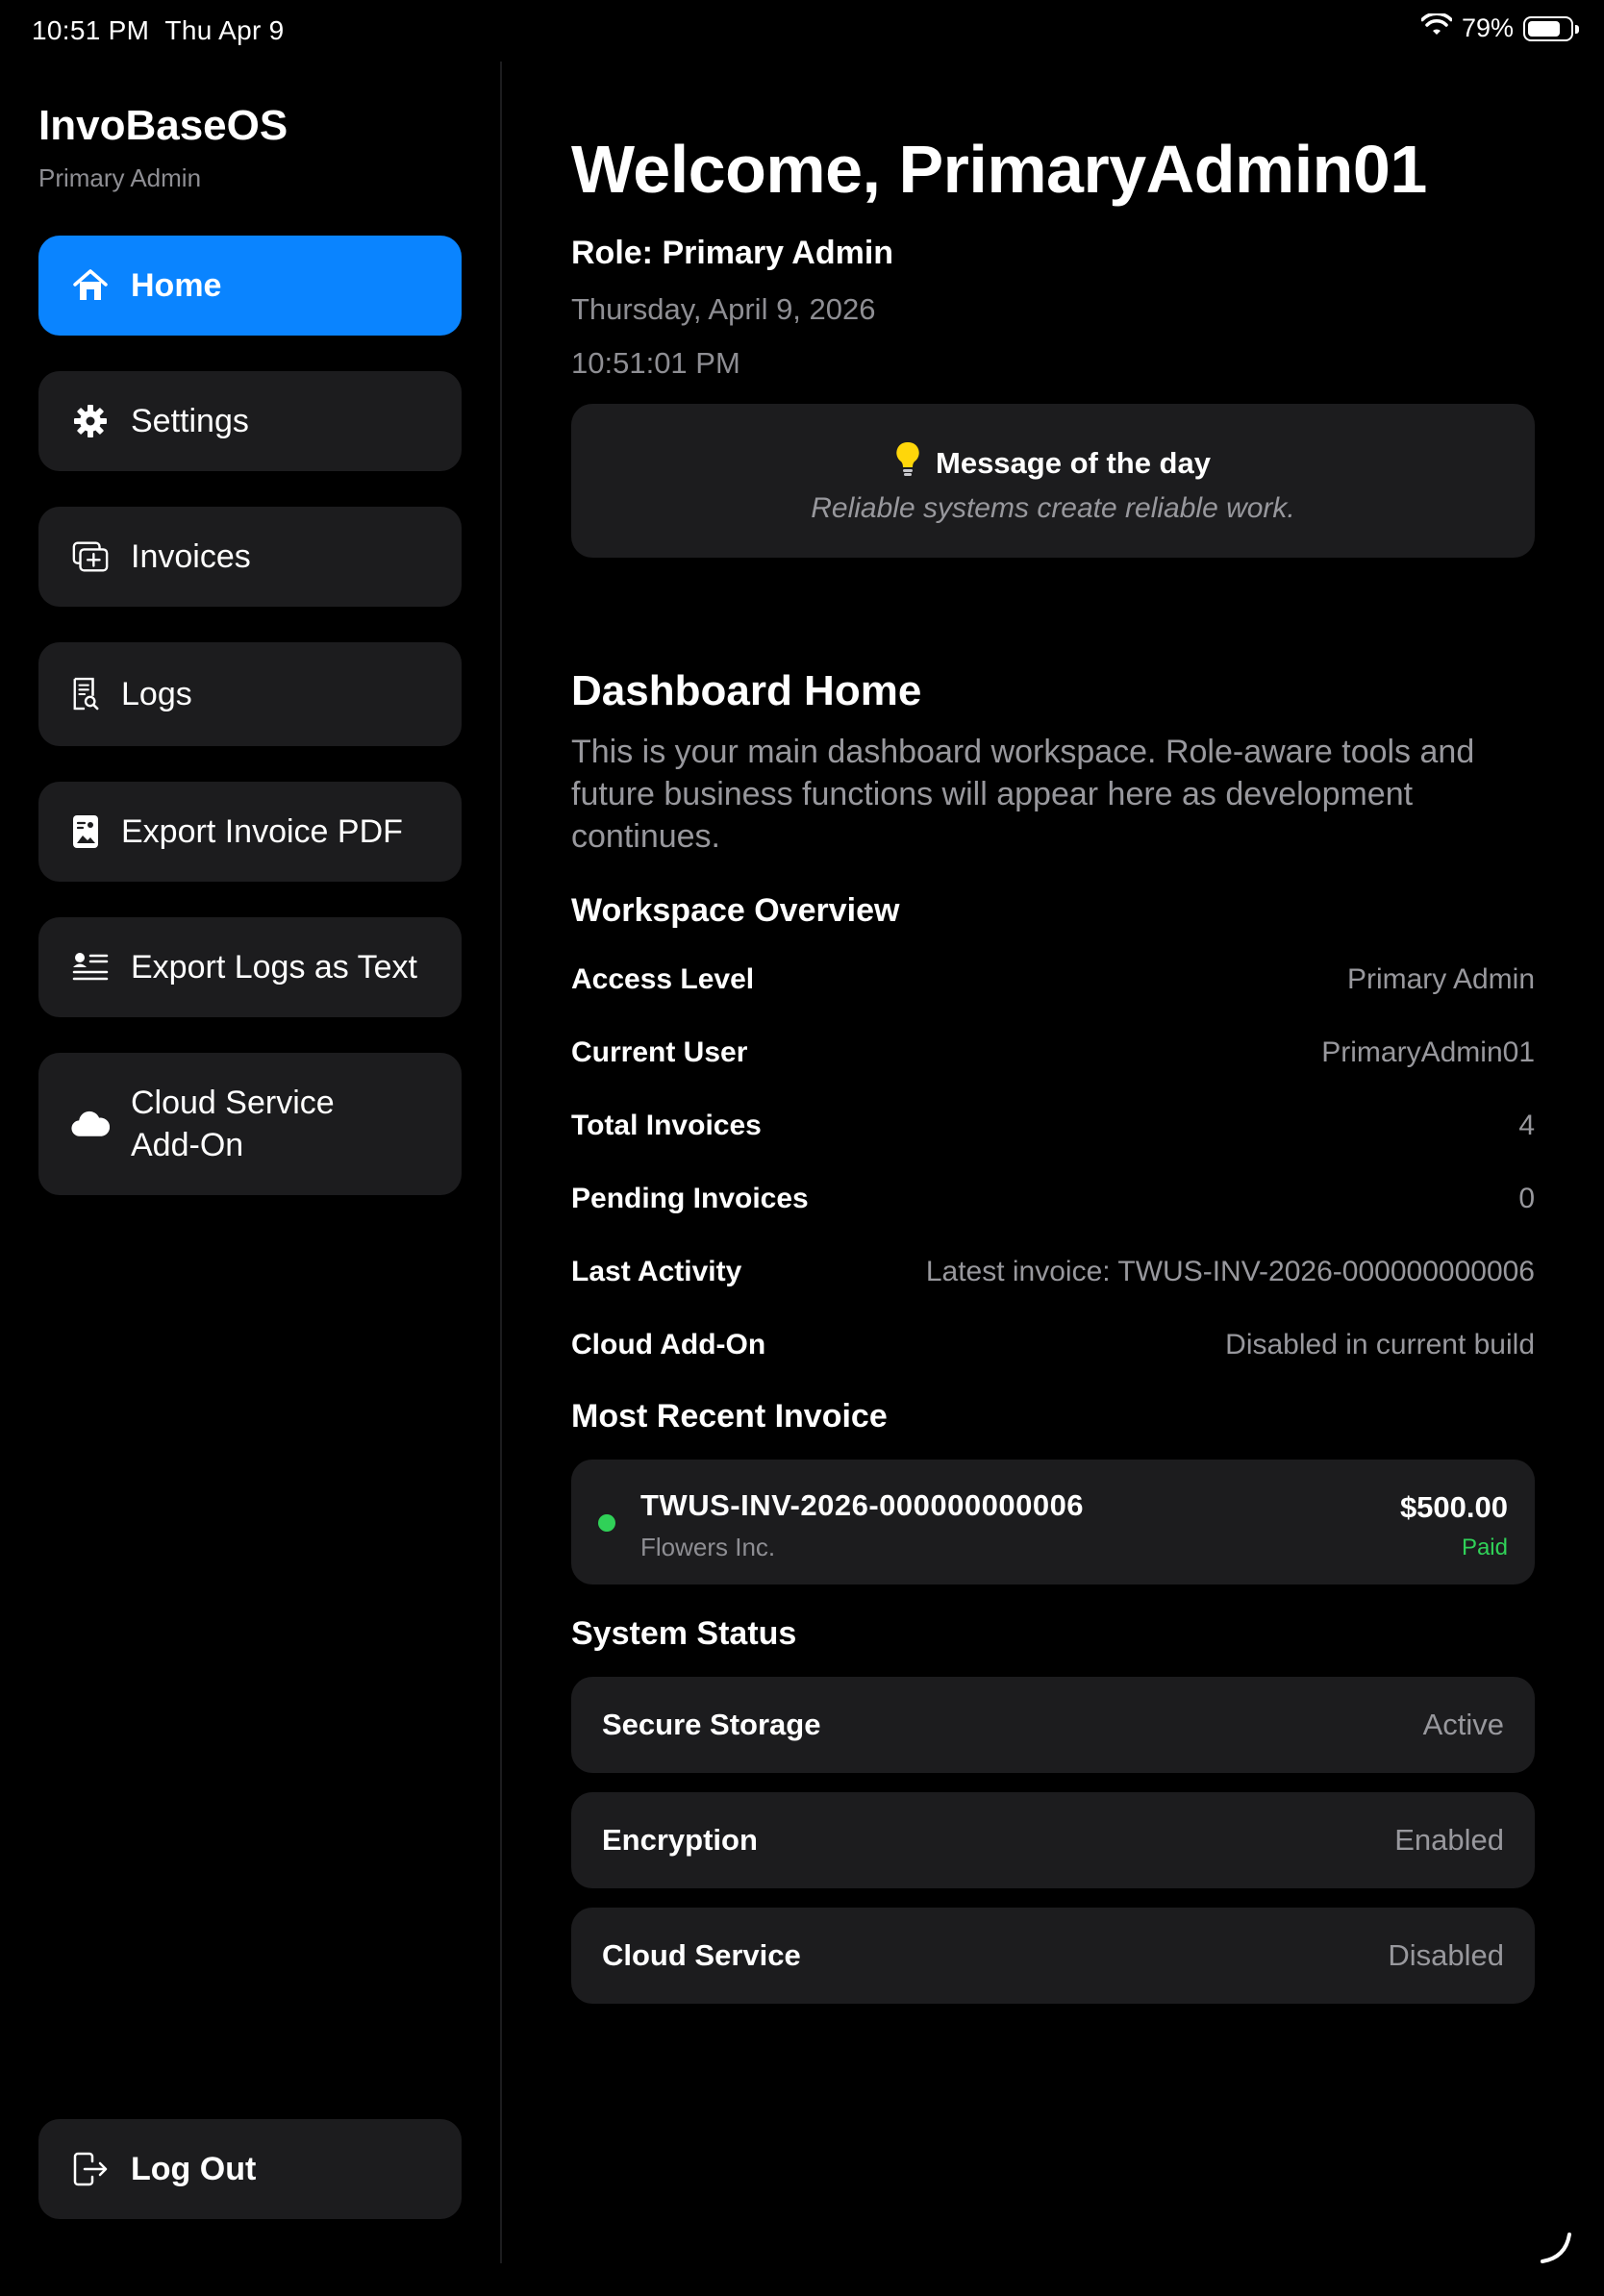  Describe the element at coordinates (91, 30) in the screenshot. I see `status-time: 10:51 PM` at that location.